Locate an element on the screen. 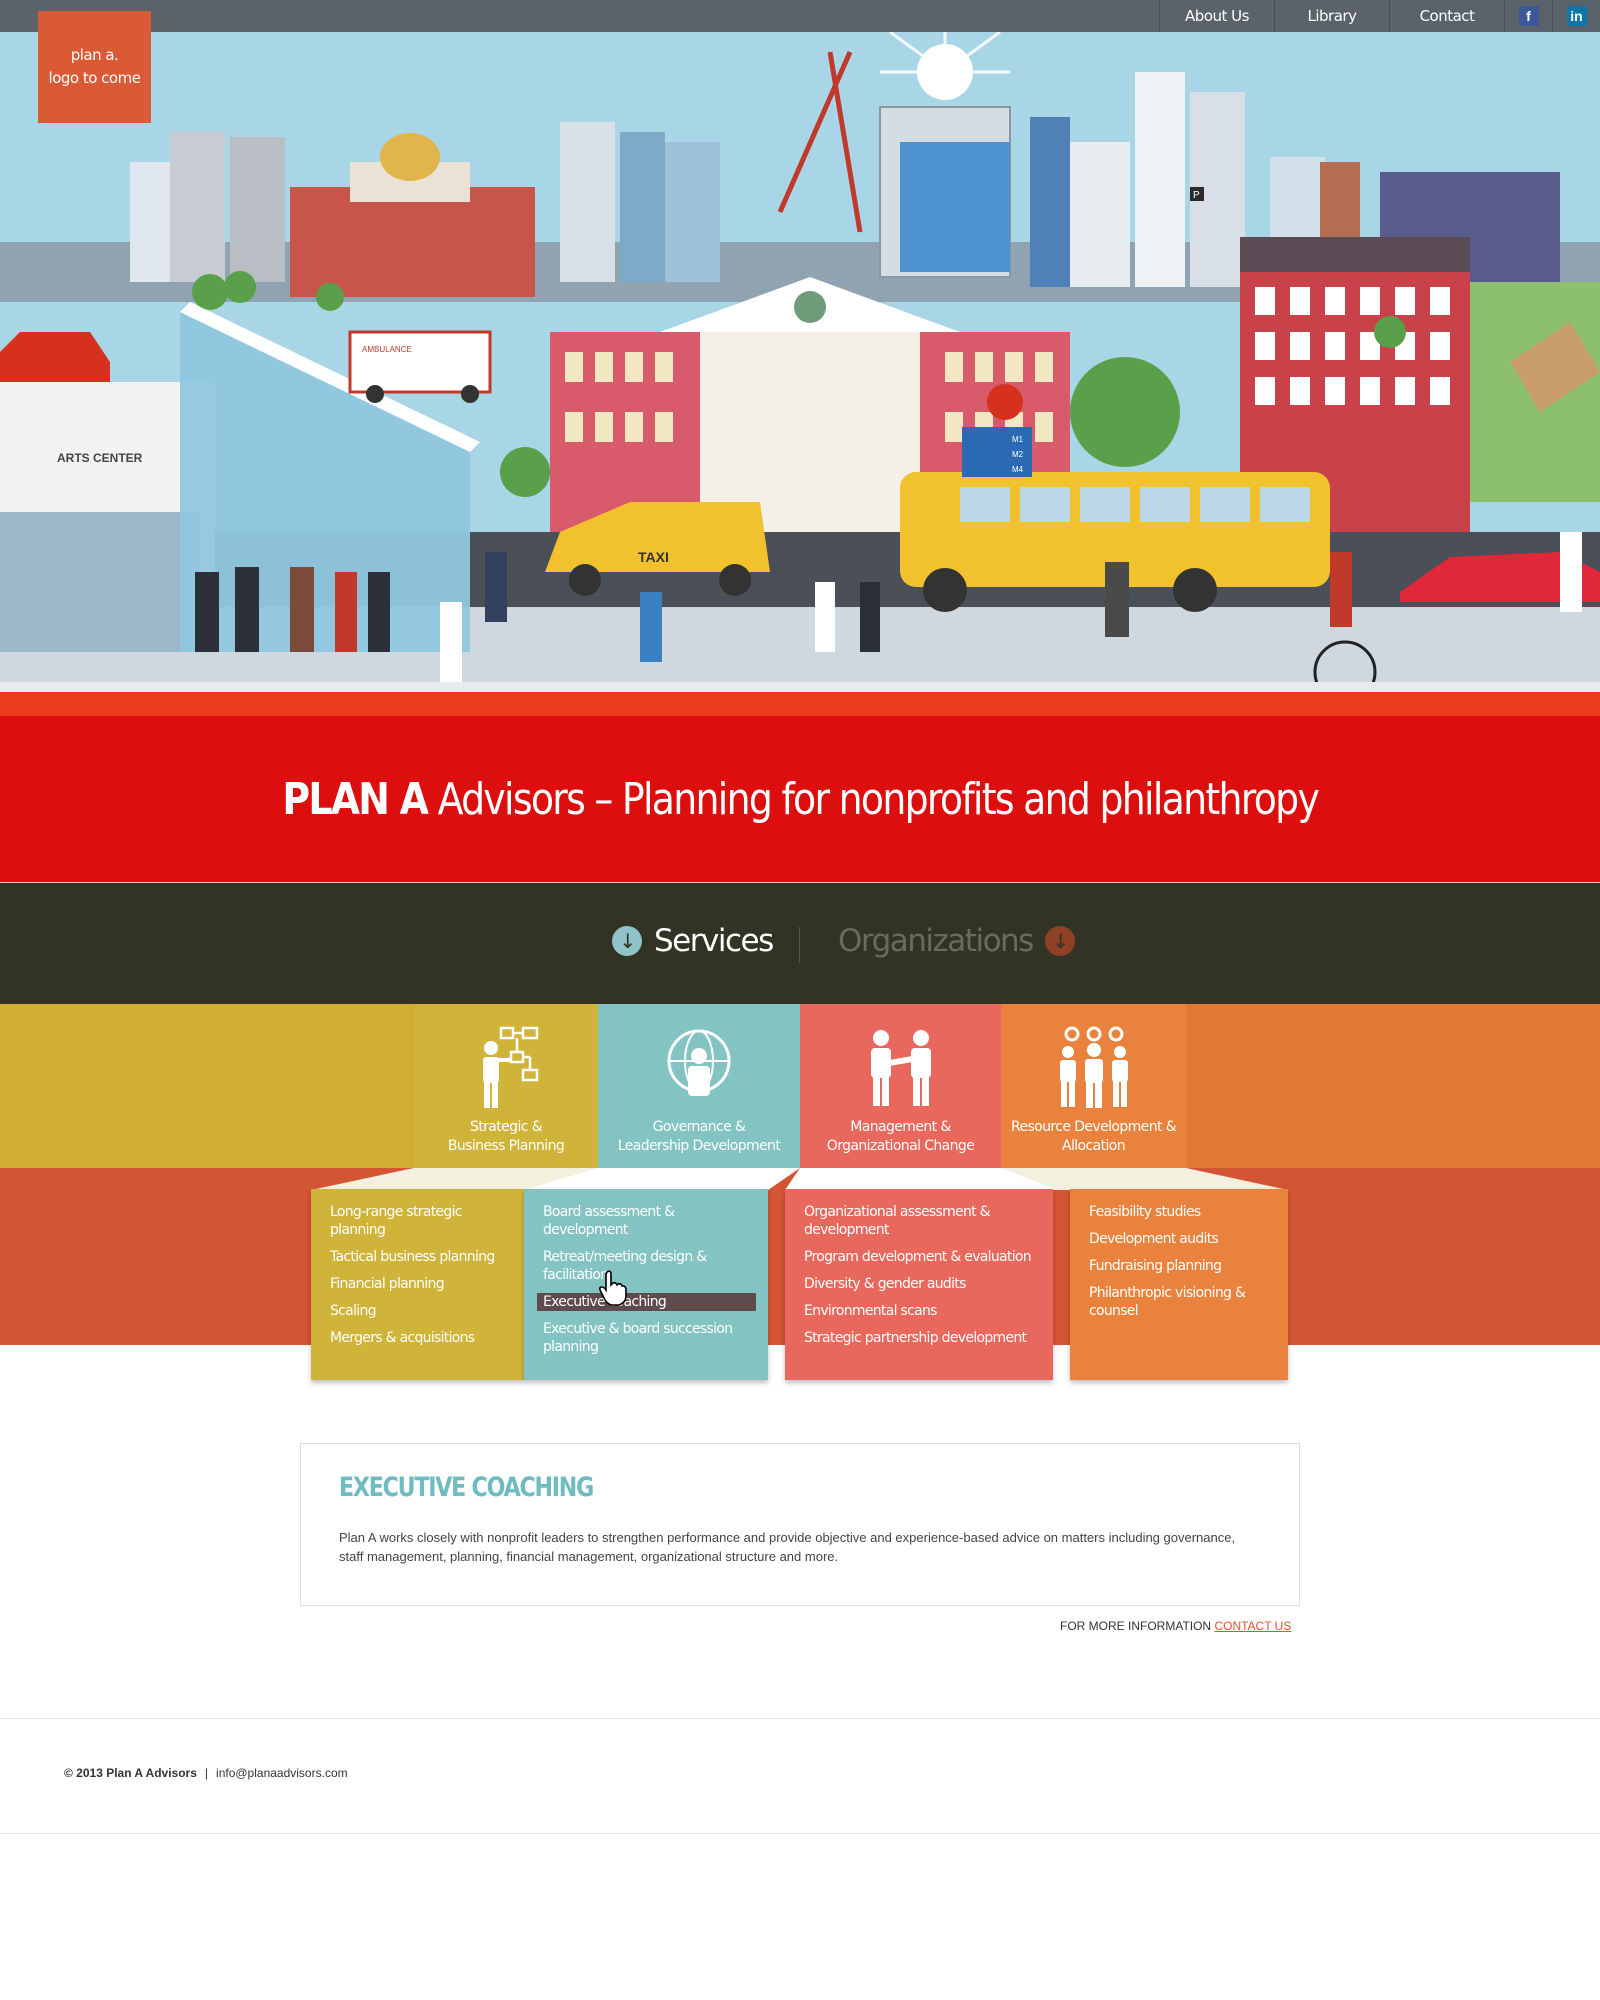 This screenshot has height=2000, width=1600. globe-person-icon is located at coordinates (699, 1068).